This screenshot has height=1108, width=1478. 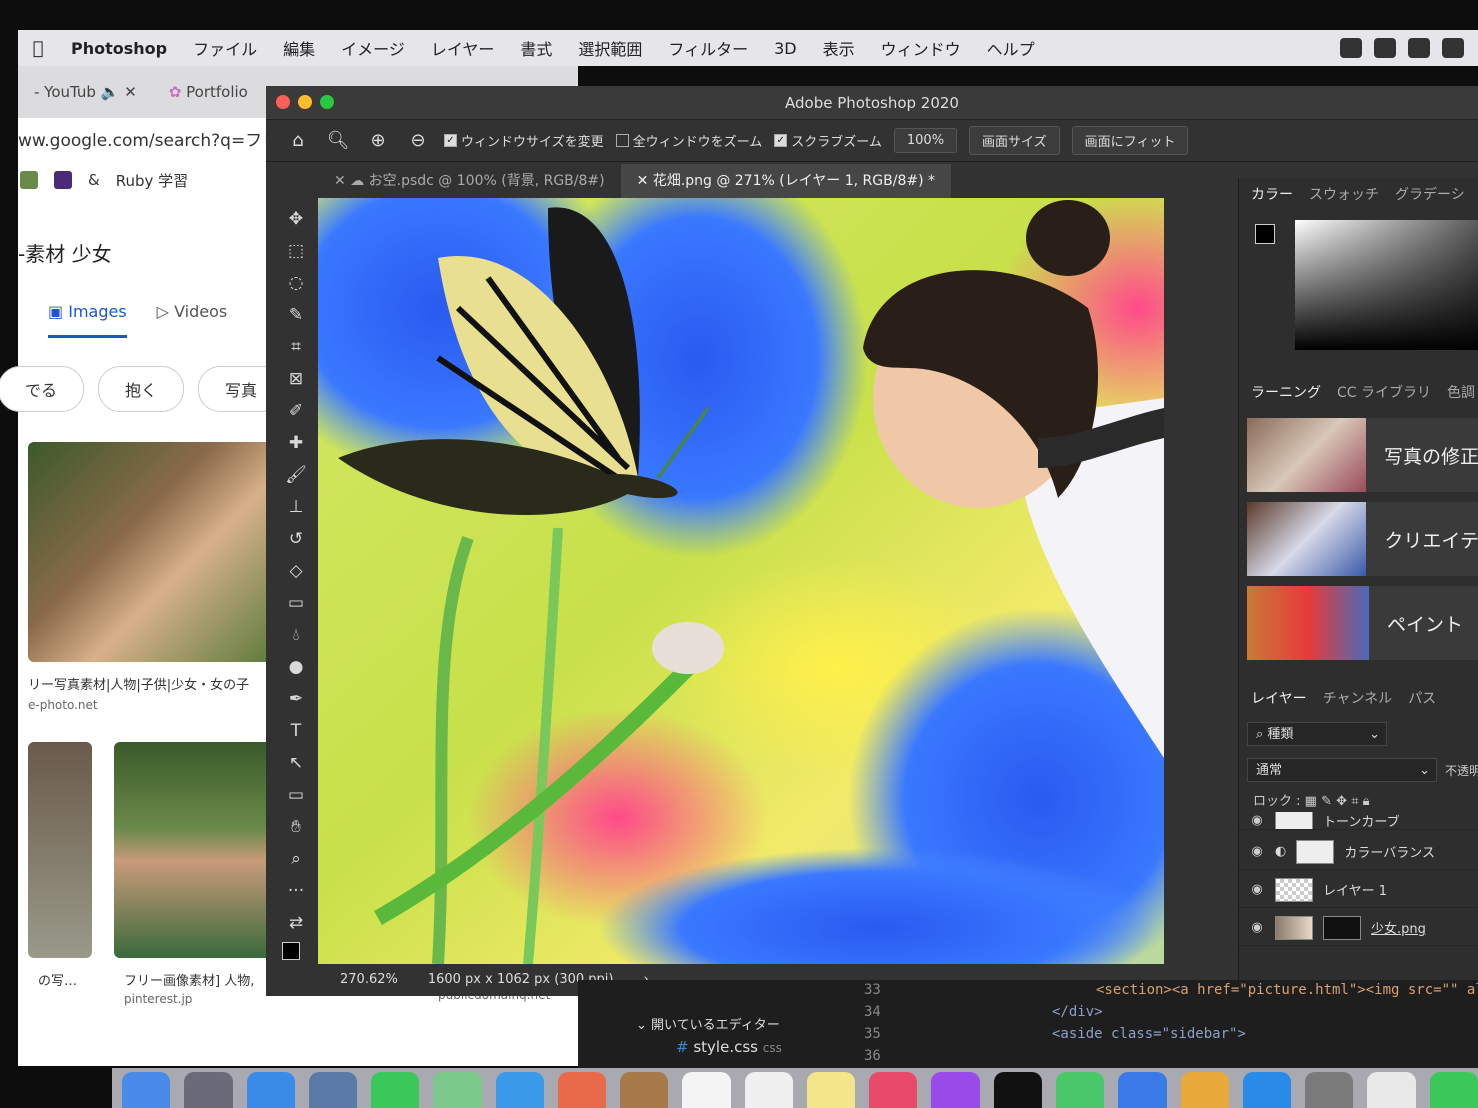 I want to click on lock-paint-icon: ✎, so click(x=1326, y=801).